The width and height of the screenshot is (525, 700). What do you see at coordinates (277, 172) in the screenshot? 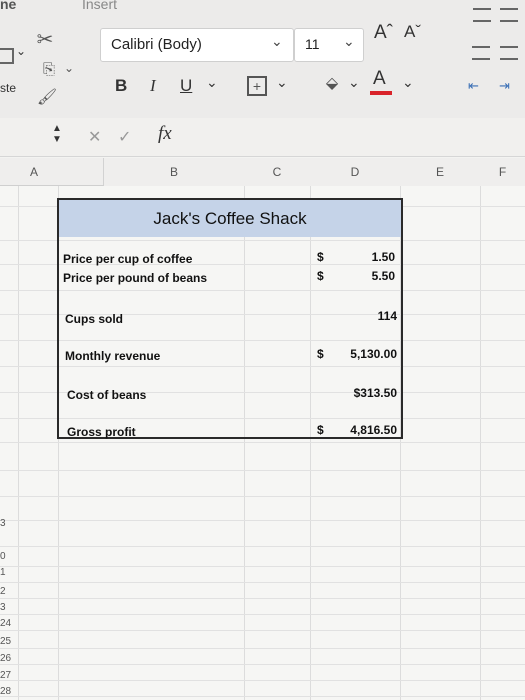
I see `column-header-c: C` at bounding box center [277, 172].